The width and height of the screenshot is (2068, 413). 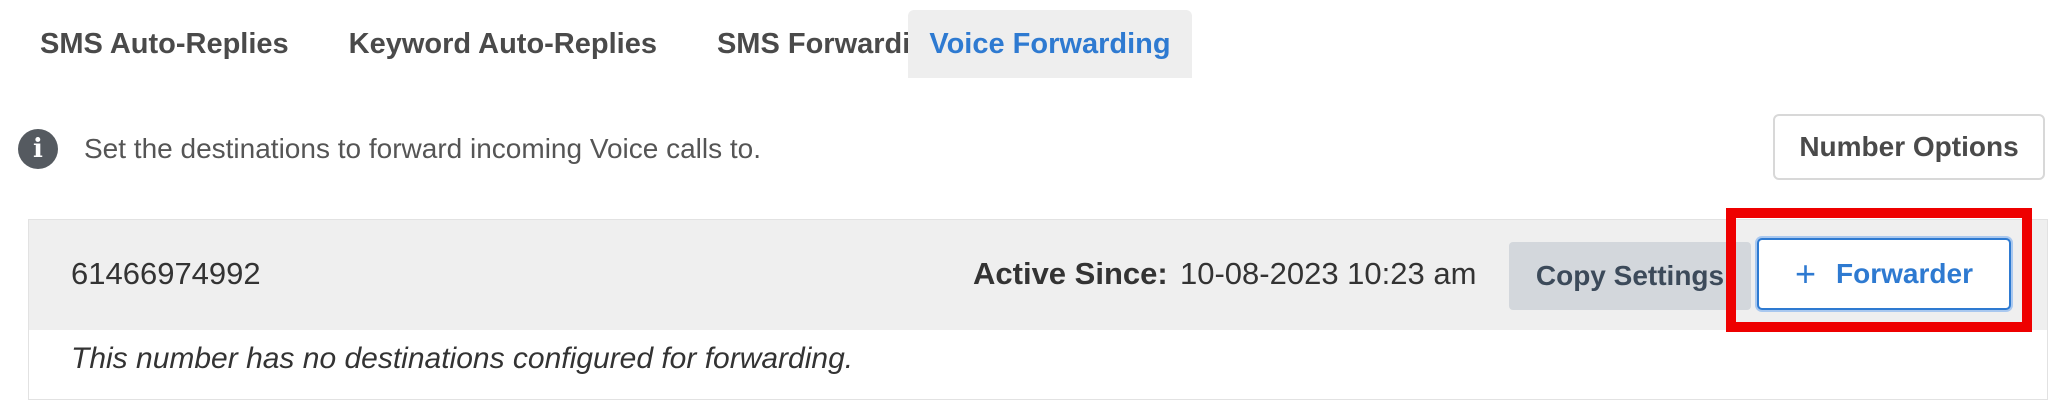 What do you see at coordinates (1909, 147) in the screenshot?
I see `number-options-button: Number Options` at bounding box center [1909, 147].